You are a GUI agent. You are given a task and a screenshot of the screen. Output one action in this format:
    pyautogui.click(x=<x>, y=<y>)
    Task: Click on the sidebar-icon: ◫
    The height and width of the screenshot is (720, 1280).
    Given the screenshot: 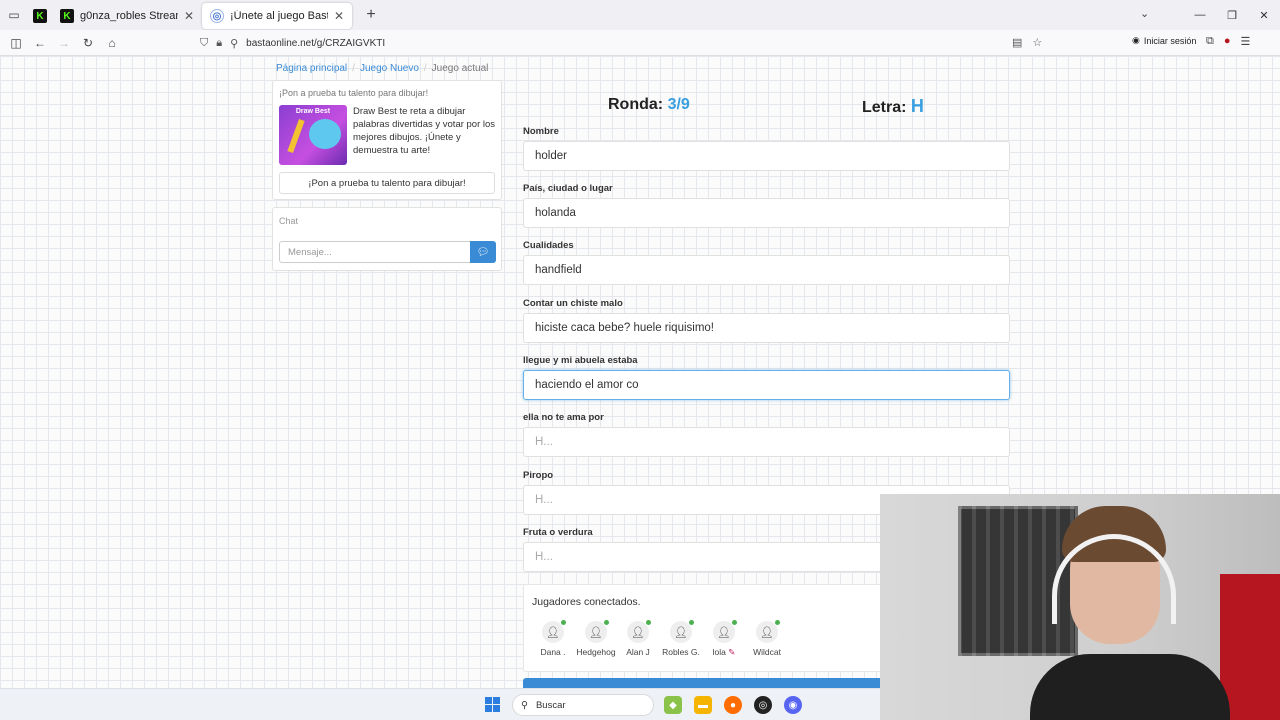 What is the action you would take?
    pyautogui.click(x=16, y=43)
    